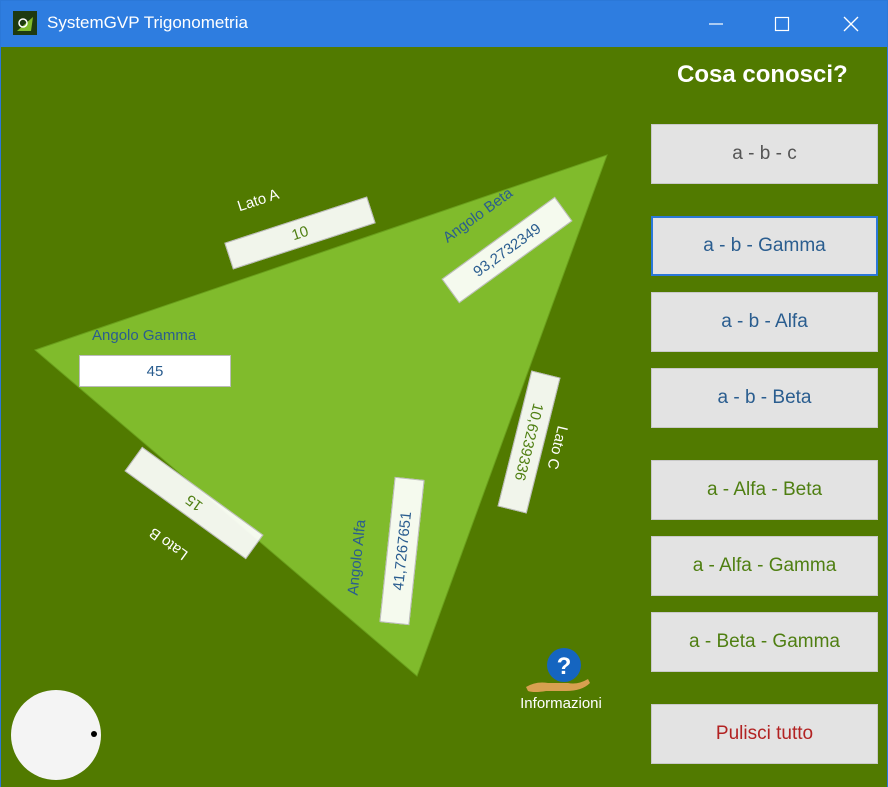  What do you see at coordinates (764, 154) in the screenshot?
I see `option-button-a-b-c: a - b - c` at bounding box center [764, 154].